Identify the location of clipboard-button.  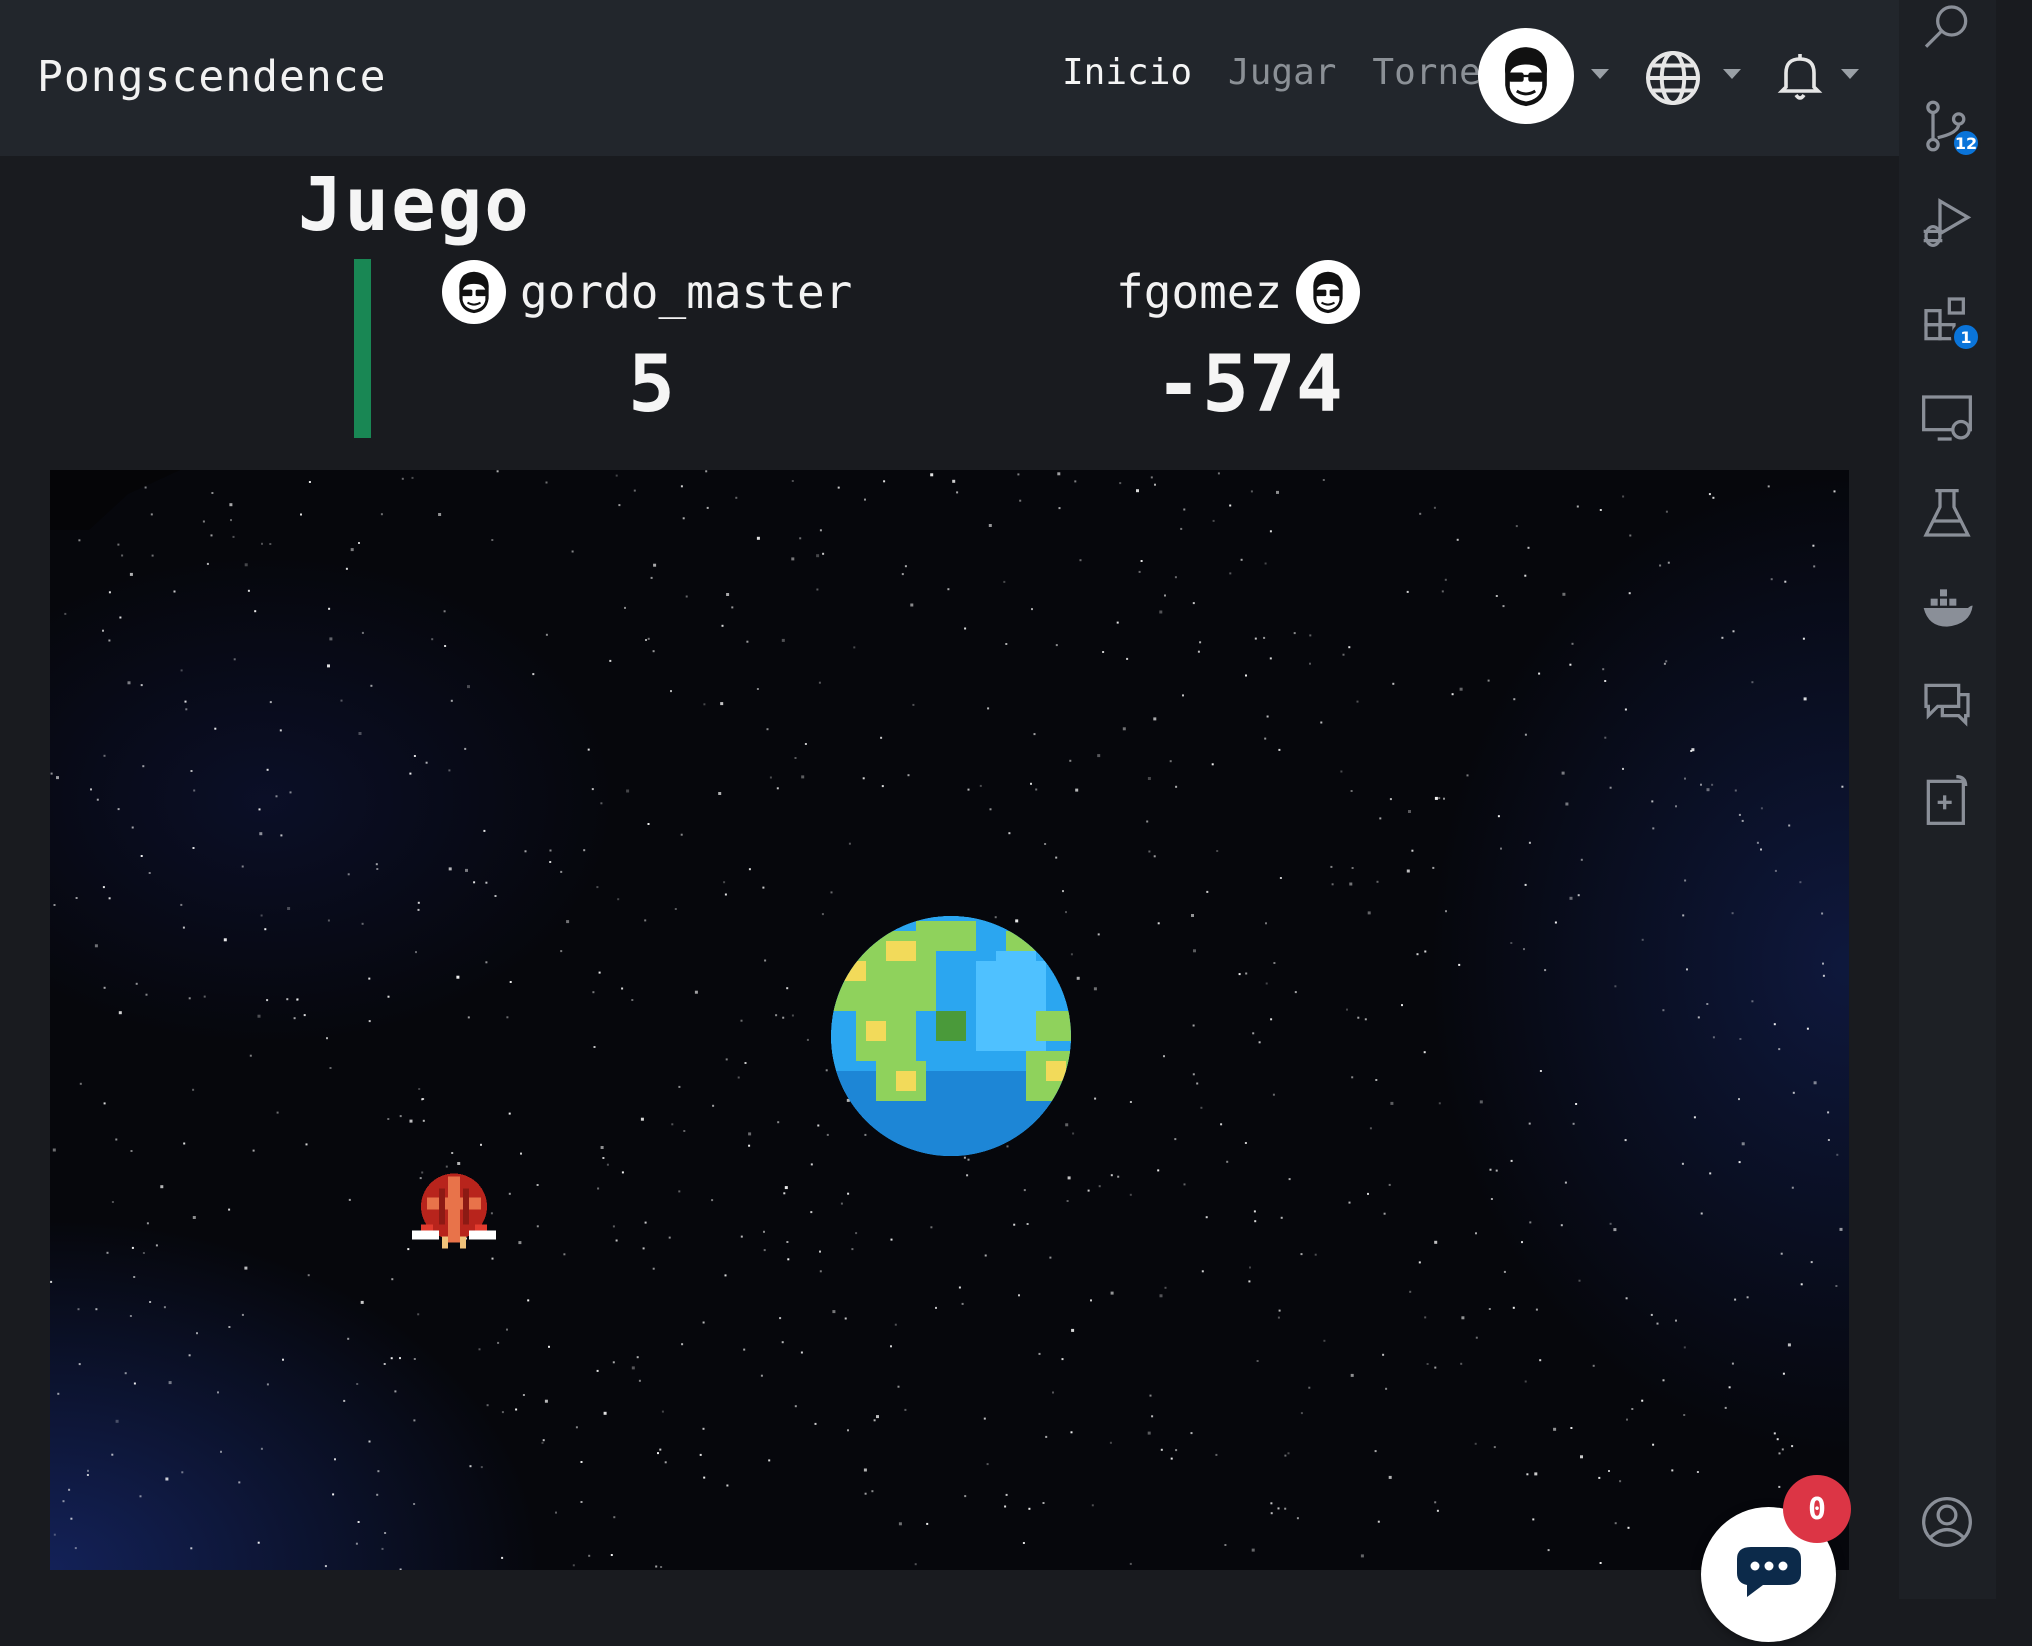
(1947, 800).